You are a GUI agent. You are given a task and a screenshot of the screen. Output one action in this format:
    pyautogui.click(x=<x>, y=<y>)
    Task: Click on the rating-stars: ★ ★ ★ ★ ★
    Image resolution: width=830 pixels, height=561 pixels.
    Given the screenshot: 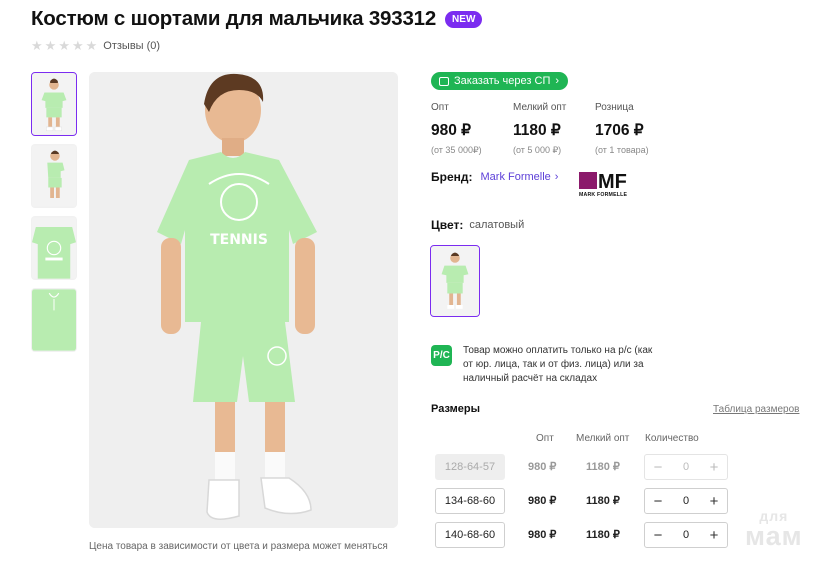 What is the action you would take?
    pyautogui.click(x=64, y=46)
    